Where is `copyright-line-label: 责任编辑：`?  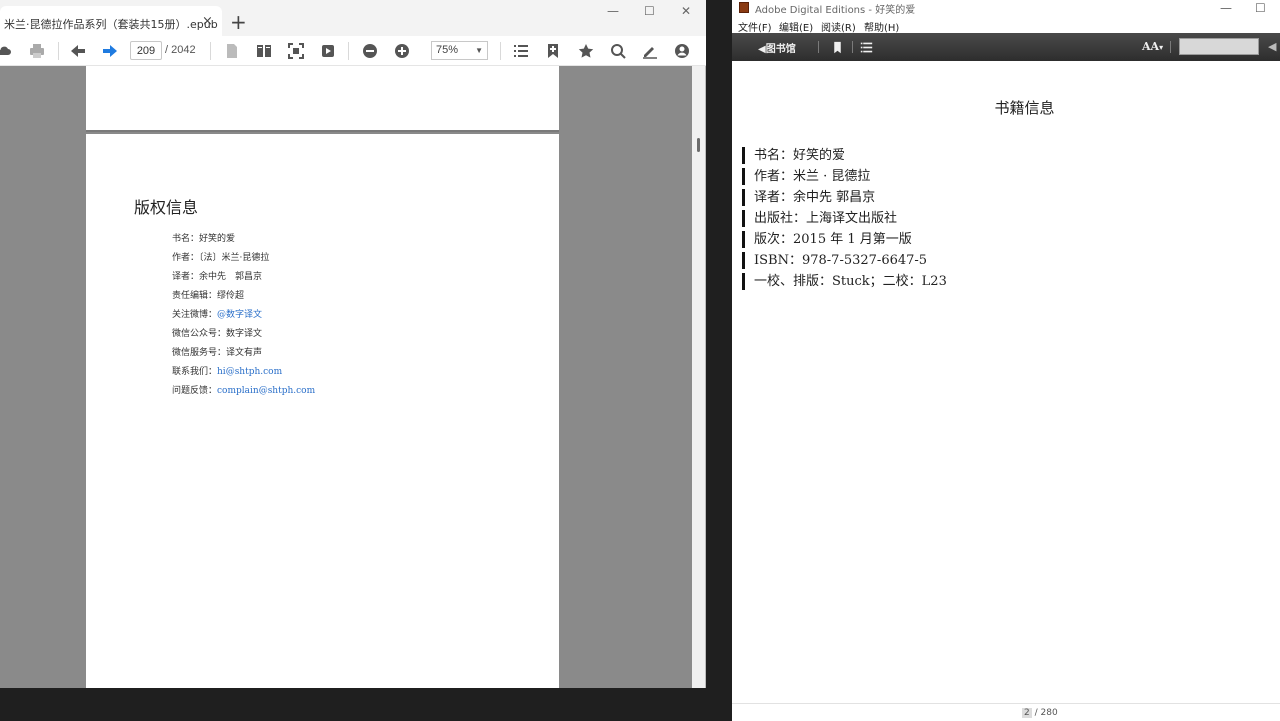
copyright-line-label: 责任编辑： is located at coordinates (195, 296).